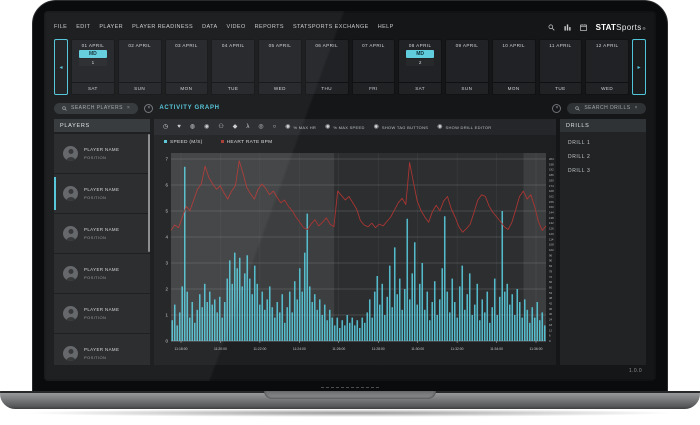 This screenshot has height=425, width=700. What do you see at coordinates (560, 67) in the screenshot?
I see `date-card-11-april: 11 APRIL TUE` at bounding box center [560, 67].